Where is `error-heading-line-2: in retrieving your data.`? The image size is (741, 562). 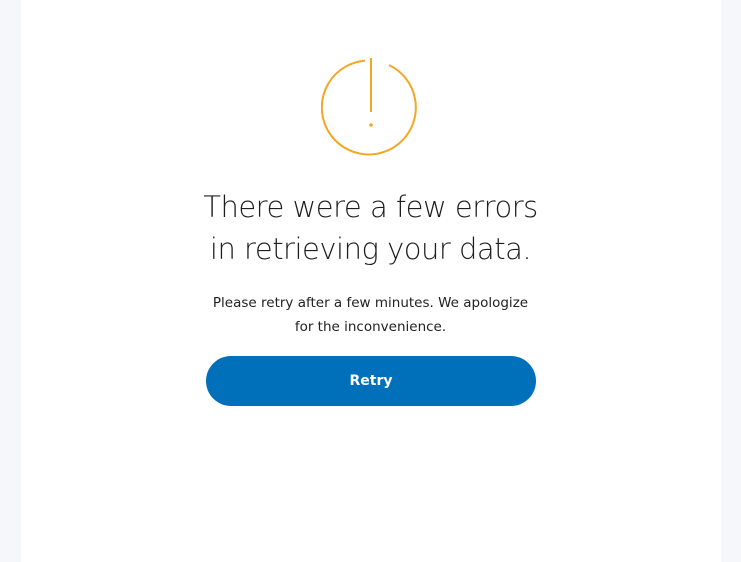
error-heading-line-2: in retrieving your data. is located at coordinates (370, 249).